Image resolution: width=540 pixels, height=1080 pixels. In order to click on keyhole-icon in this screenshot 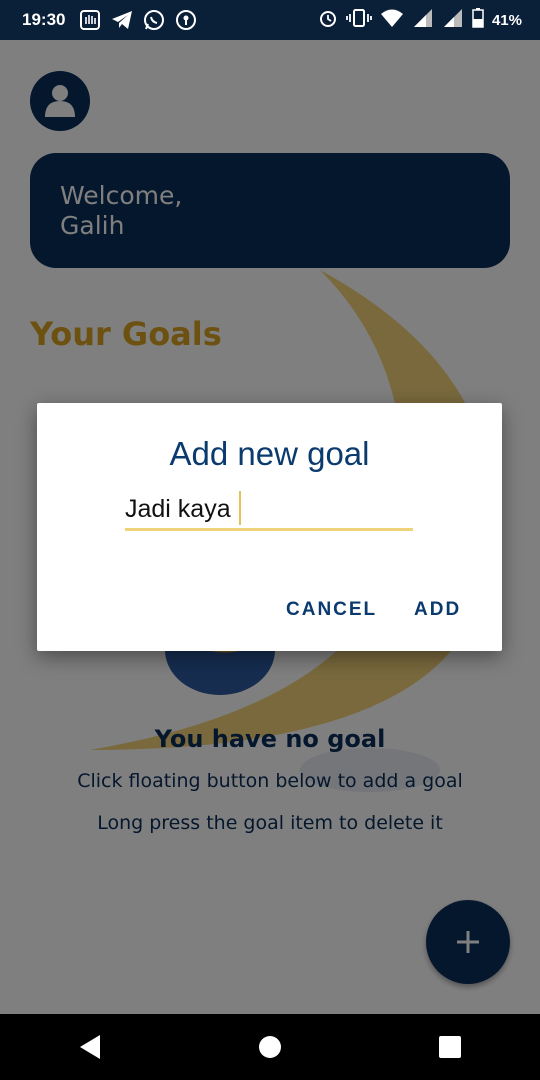, I will do `click(186, 20)`.